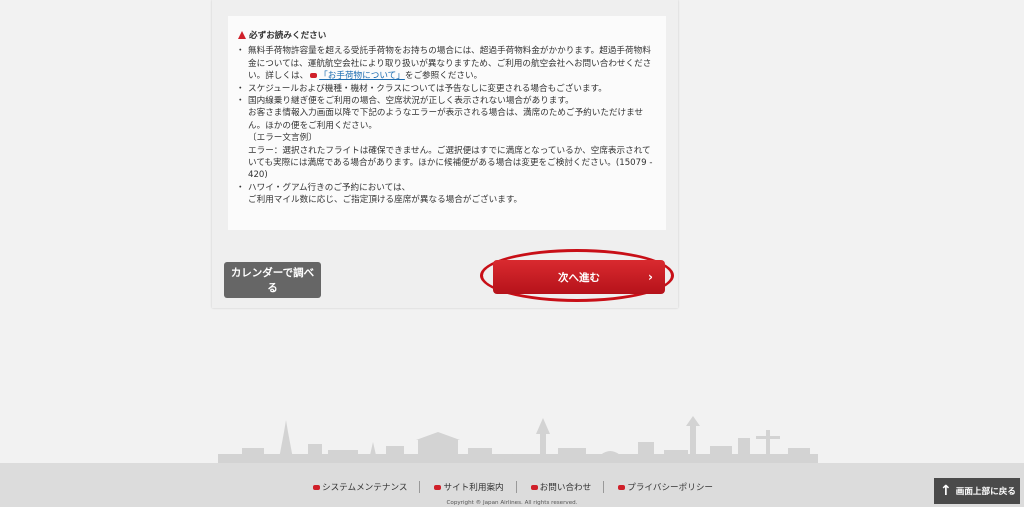 This screenshot has height=507, width=1024. I want to click on back-to-top-label: 画面上部に戻る, so click(985, 492).